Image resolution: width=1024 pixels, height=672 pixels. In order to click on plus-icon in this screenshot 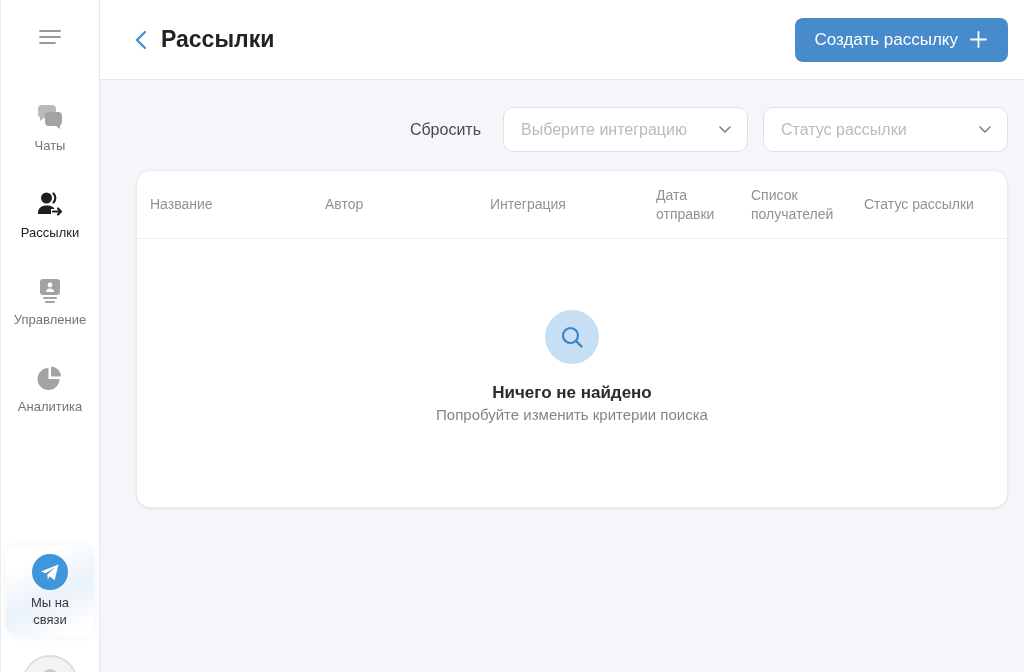, I will do `click(978, 39)`.